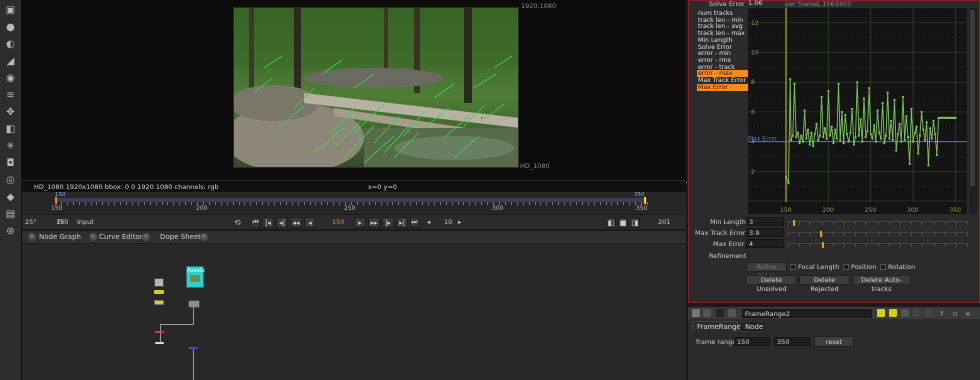 Image resolution: width=980 pixels, height=380 pixels. What do you see at coordinates (58, 237) in the screenshot?
I see `tab-node-graph: Node Graph` at bounding box center [58, 237].